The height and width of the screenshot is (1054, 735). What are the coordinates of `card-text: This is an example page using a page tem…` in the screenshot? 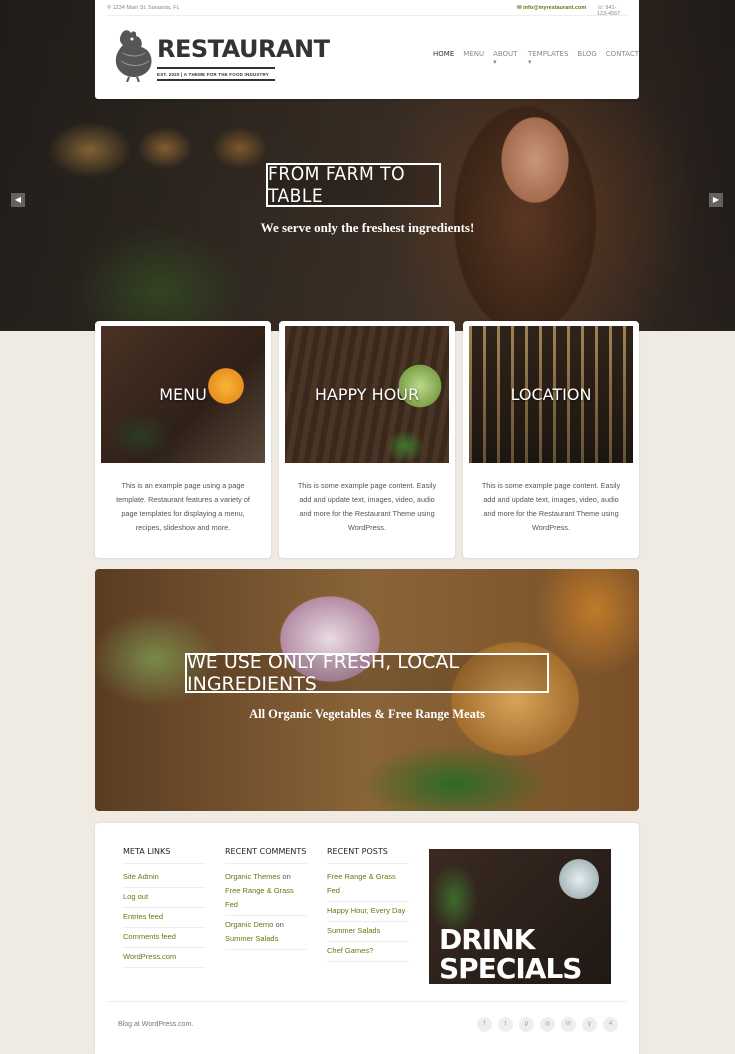 It's located at (183, 506).